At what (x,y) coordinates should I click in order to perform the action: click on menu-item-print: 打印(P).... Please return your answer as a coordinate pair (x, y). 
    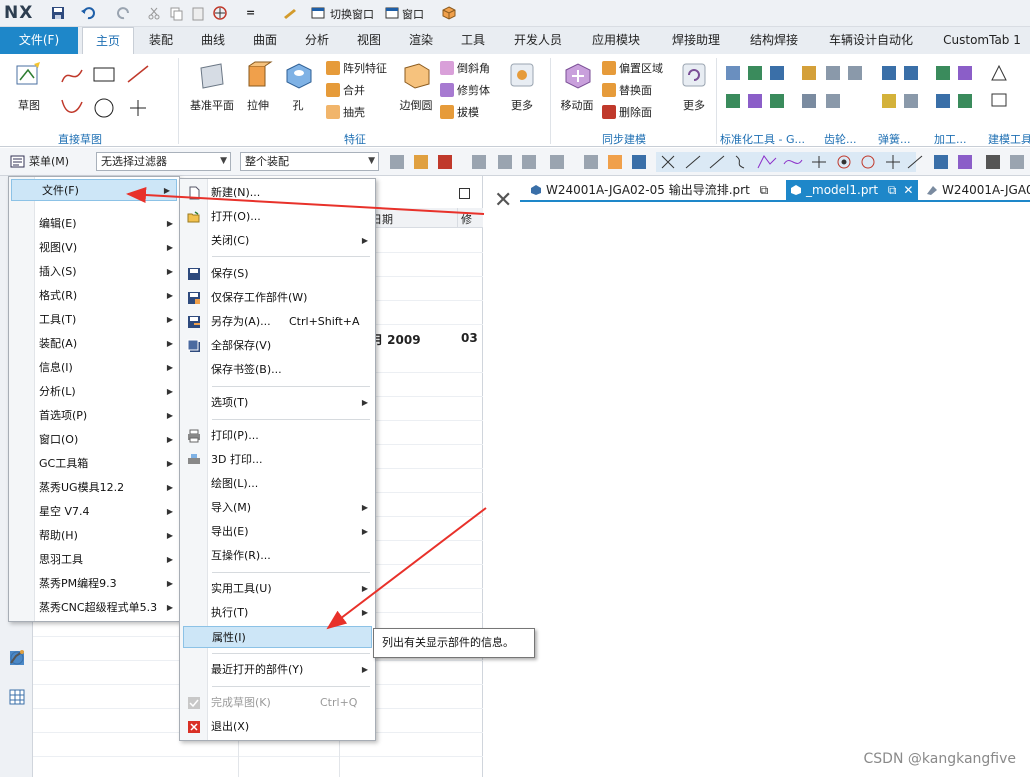
    Looking at the image, I should click on (277, 436).